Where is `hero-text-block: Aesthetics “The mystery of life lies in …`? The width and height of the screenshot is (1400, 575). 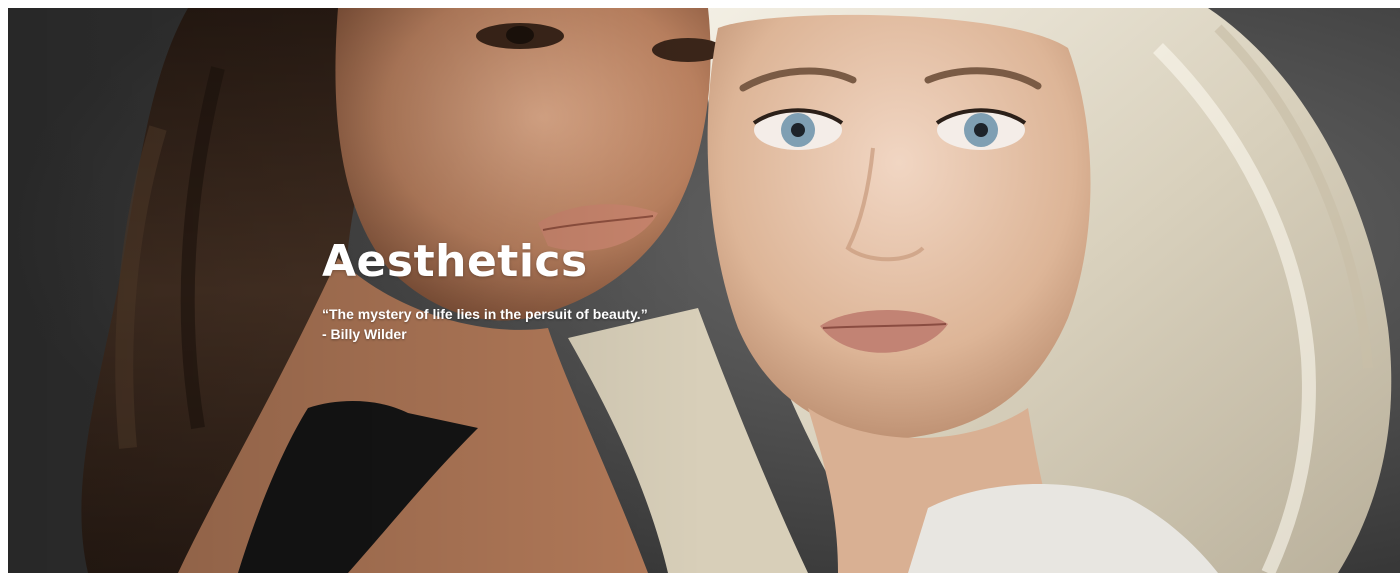 hero-text-block: Aesthetics “The mystery of life lies in … is located at coordinates (485, 289).